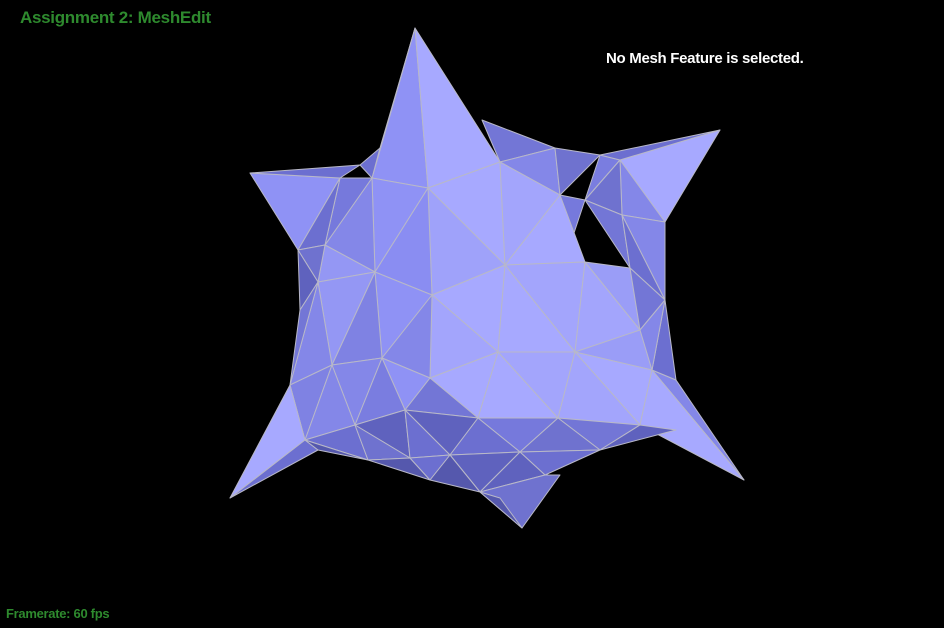 This screenshot has width=944, height=628. What do you see at coordinates (705, 58) in the screenshot?
I see `selection-status: No Mesh Feature is selected.` at bounding box center [705, 58].